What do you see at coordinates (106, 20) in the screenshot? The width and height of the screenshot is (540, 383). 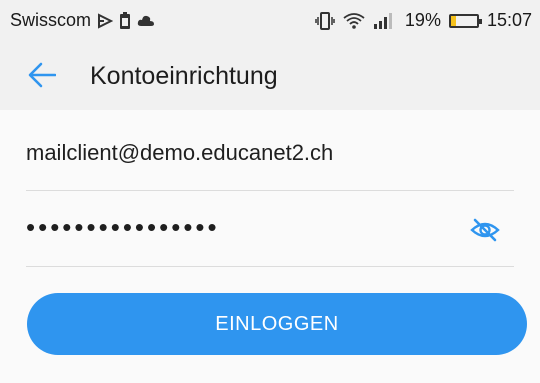 I see `cast-icon` at bounding box center [106, 20].